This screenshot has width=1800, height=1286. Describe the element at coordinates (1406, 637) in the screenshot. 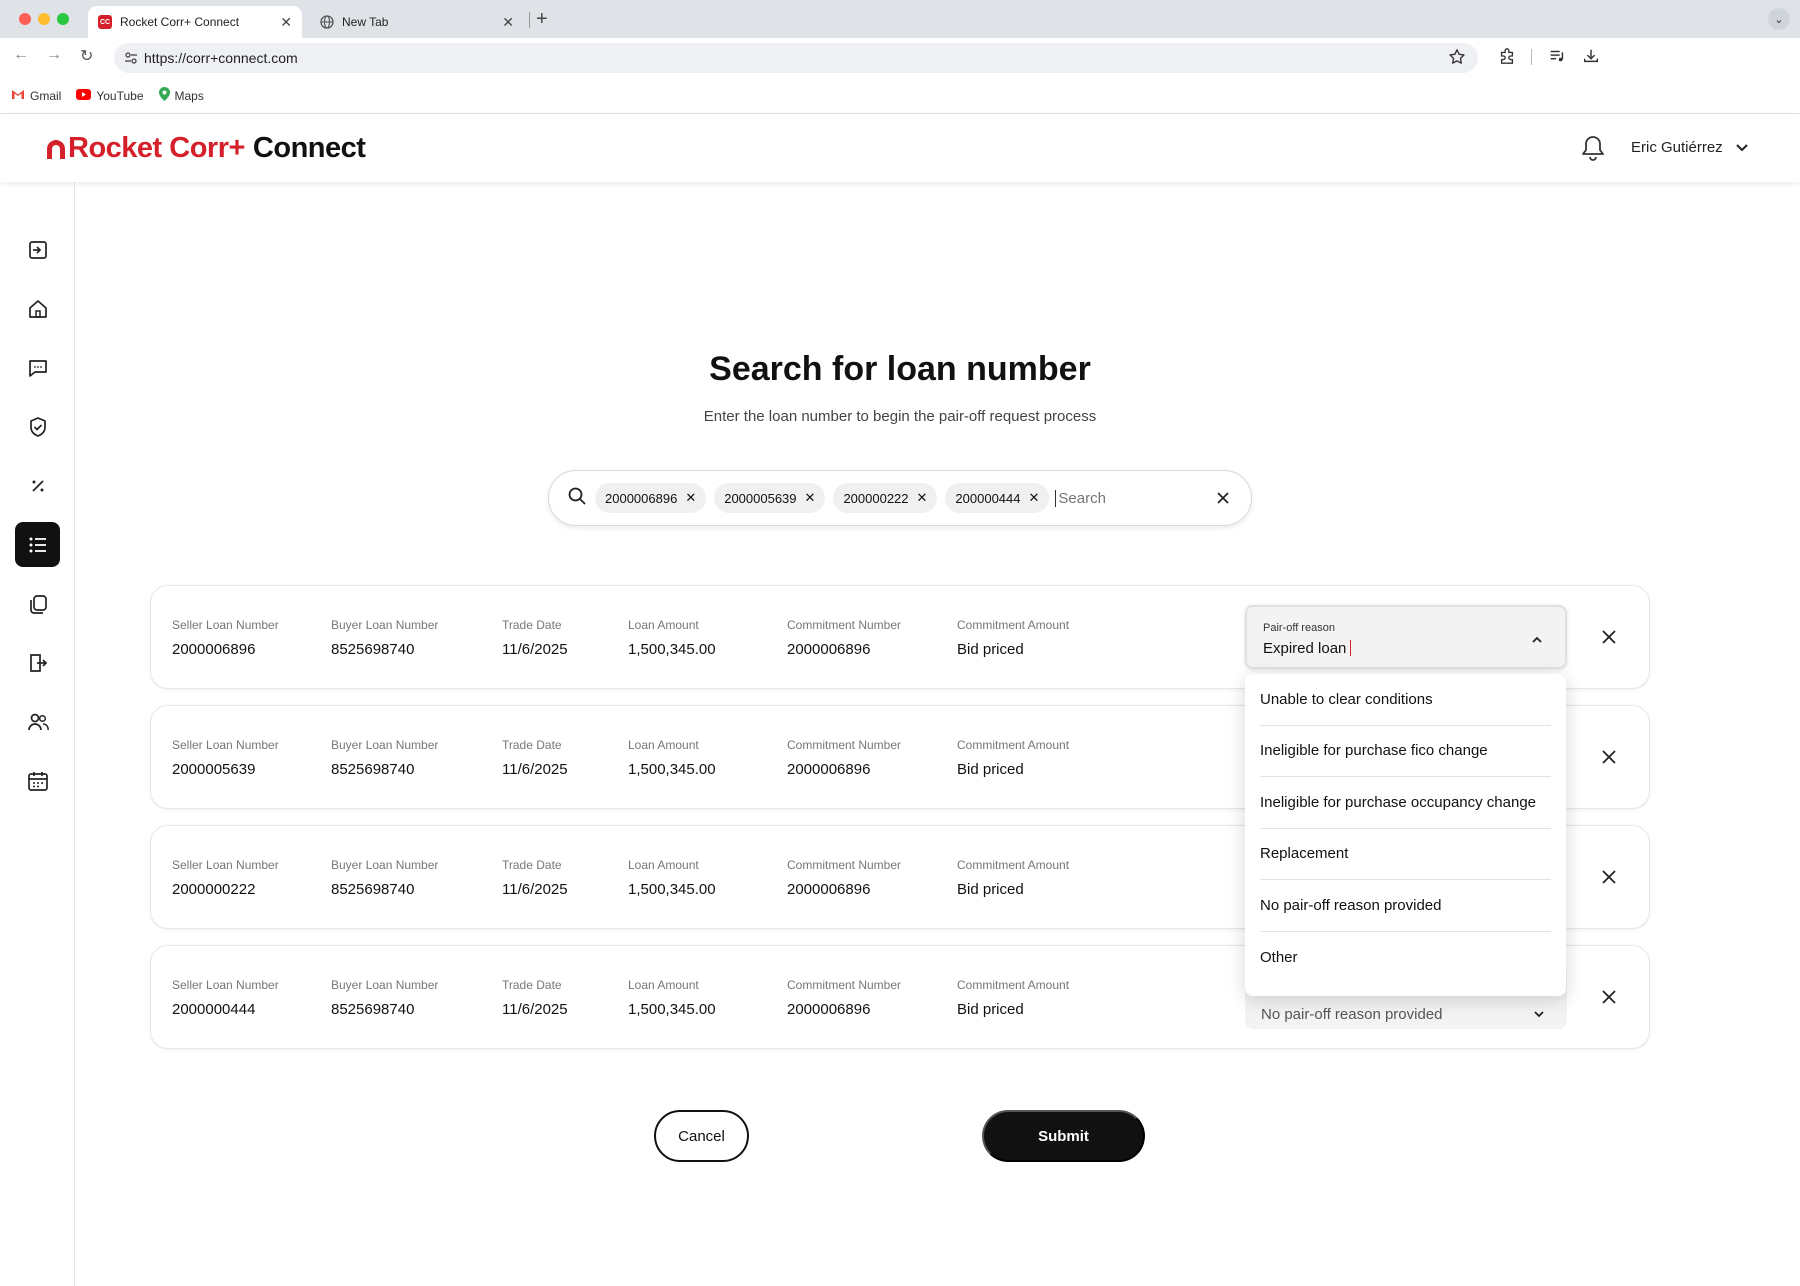

I see `pair-off-reason-select: Pair-off reason Expired loan` at that location.